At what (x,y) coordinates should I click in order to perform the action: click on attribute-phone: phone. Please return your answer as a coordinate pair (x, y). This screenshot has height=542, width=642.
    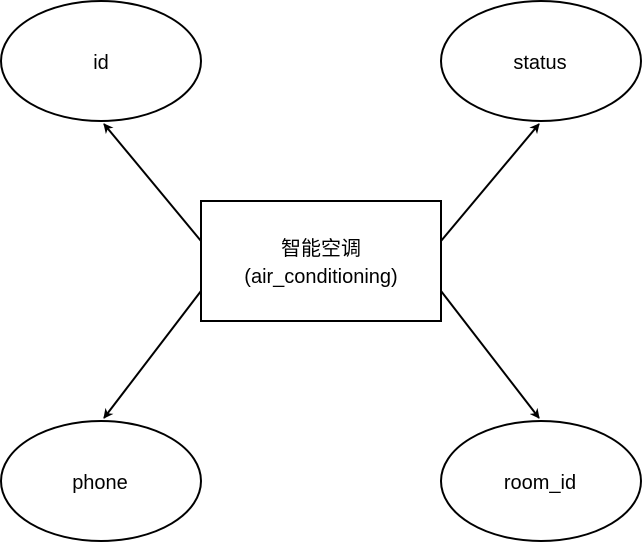
    Looking at the image, I should click on (101, 481).